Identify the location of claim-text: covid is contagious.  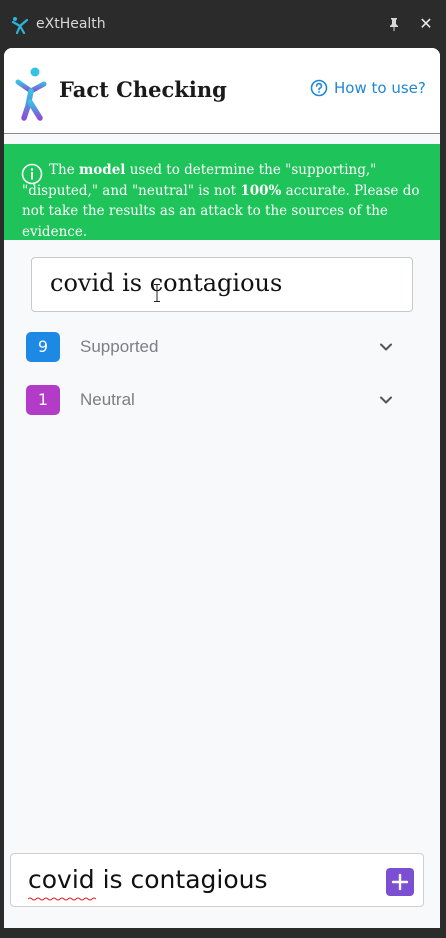
(166, 283).